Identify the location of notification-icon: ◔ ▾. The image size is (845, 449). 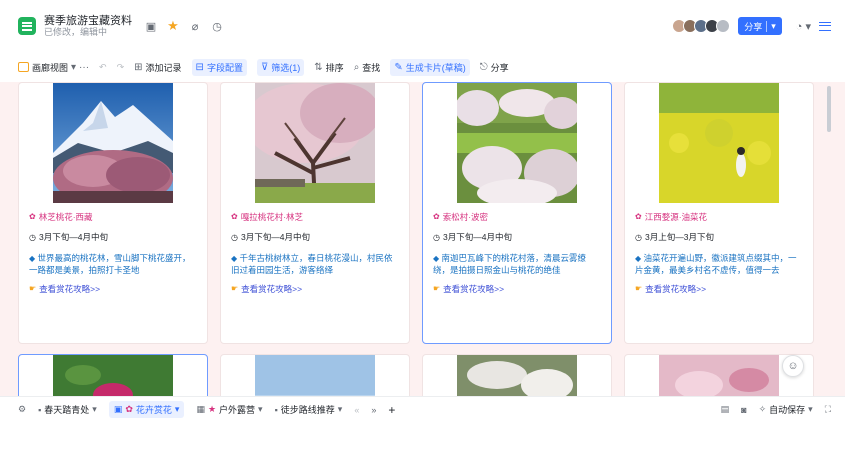
(803, 26).